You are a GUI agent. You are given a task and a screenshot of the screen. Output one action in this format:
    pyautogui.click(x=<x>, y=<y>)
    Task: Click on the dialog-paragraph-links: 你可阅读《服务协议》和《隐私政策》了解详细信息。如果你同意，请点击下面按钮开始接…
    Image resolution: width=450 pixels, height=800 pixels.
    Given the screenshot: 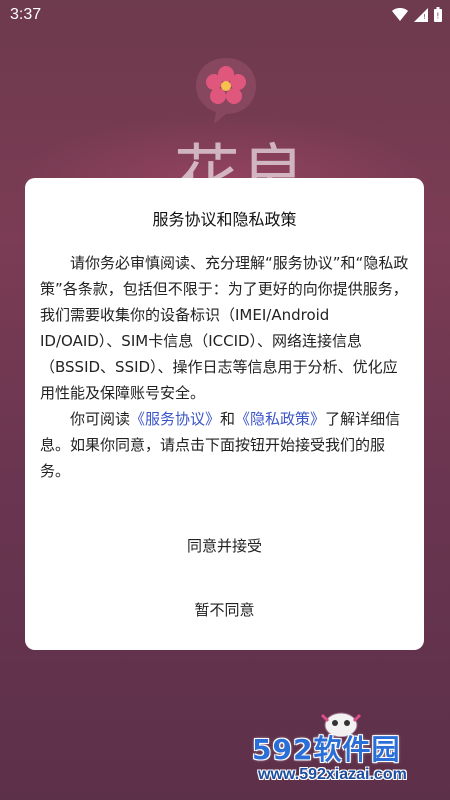 What is the action you would take?
    pyautogui.click(x=226, y=445)
    